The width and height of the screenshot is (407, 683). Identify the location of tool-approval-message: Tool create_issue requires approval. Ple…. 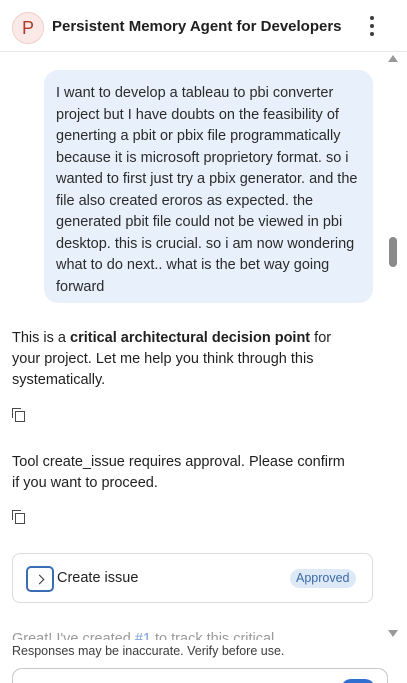
(178, 472).